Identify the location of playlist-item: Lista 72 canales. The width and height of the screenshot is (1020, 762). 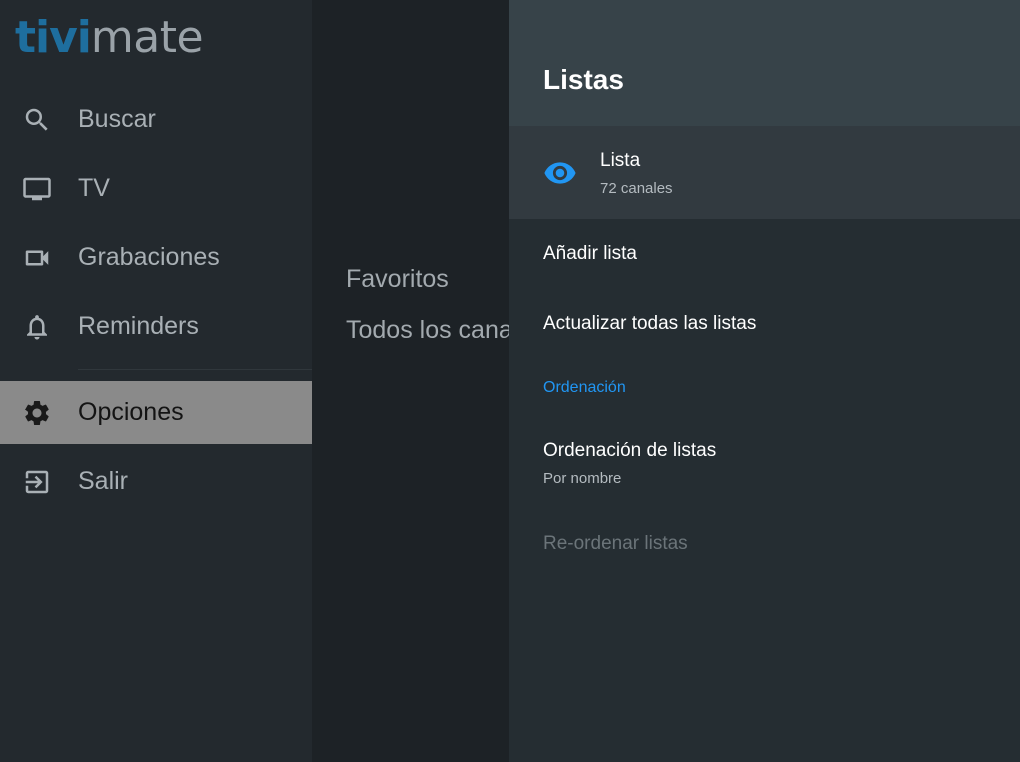
(764, 172).